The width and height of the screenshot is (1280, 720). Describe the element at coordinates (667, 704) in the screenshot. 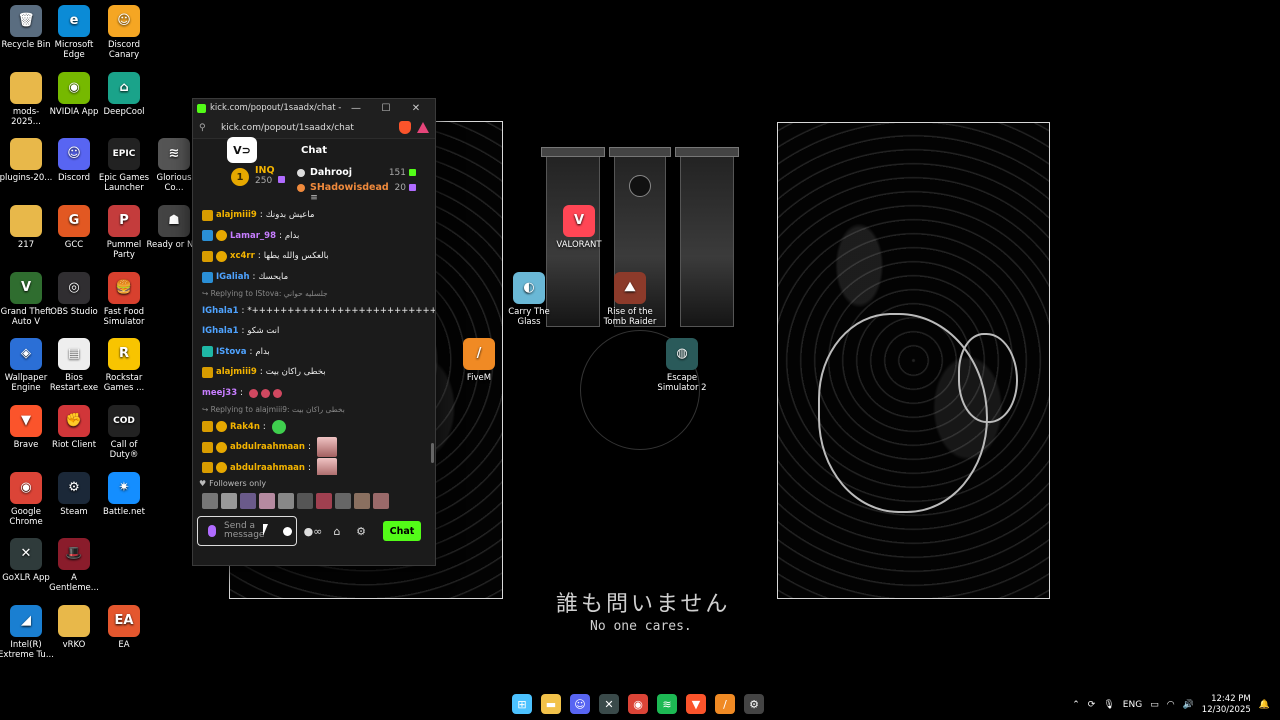

I see `taskbar-spotify-icon: ≋` at that location.